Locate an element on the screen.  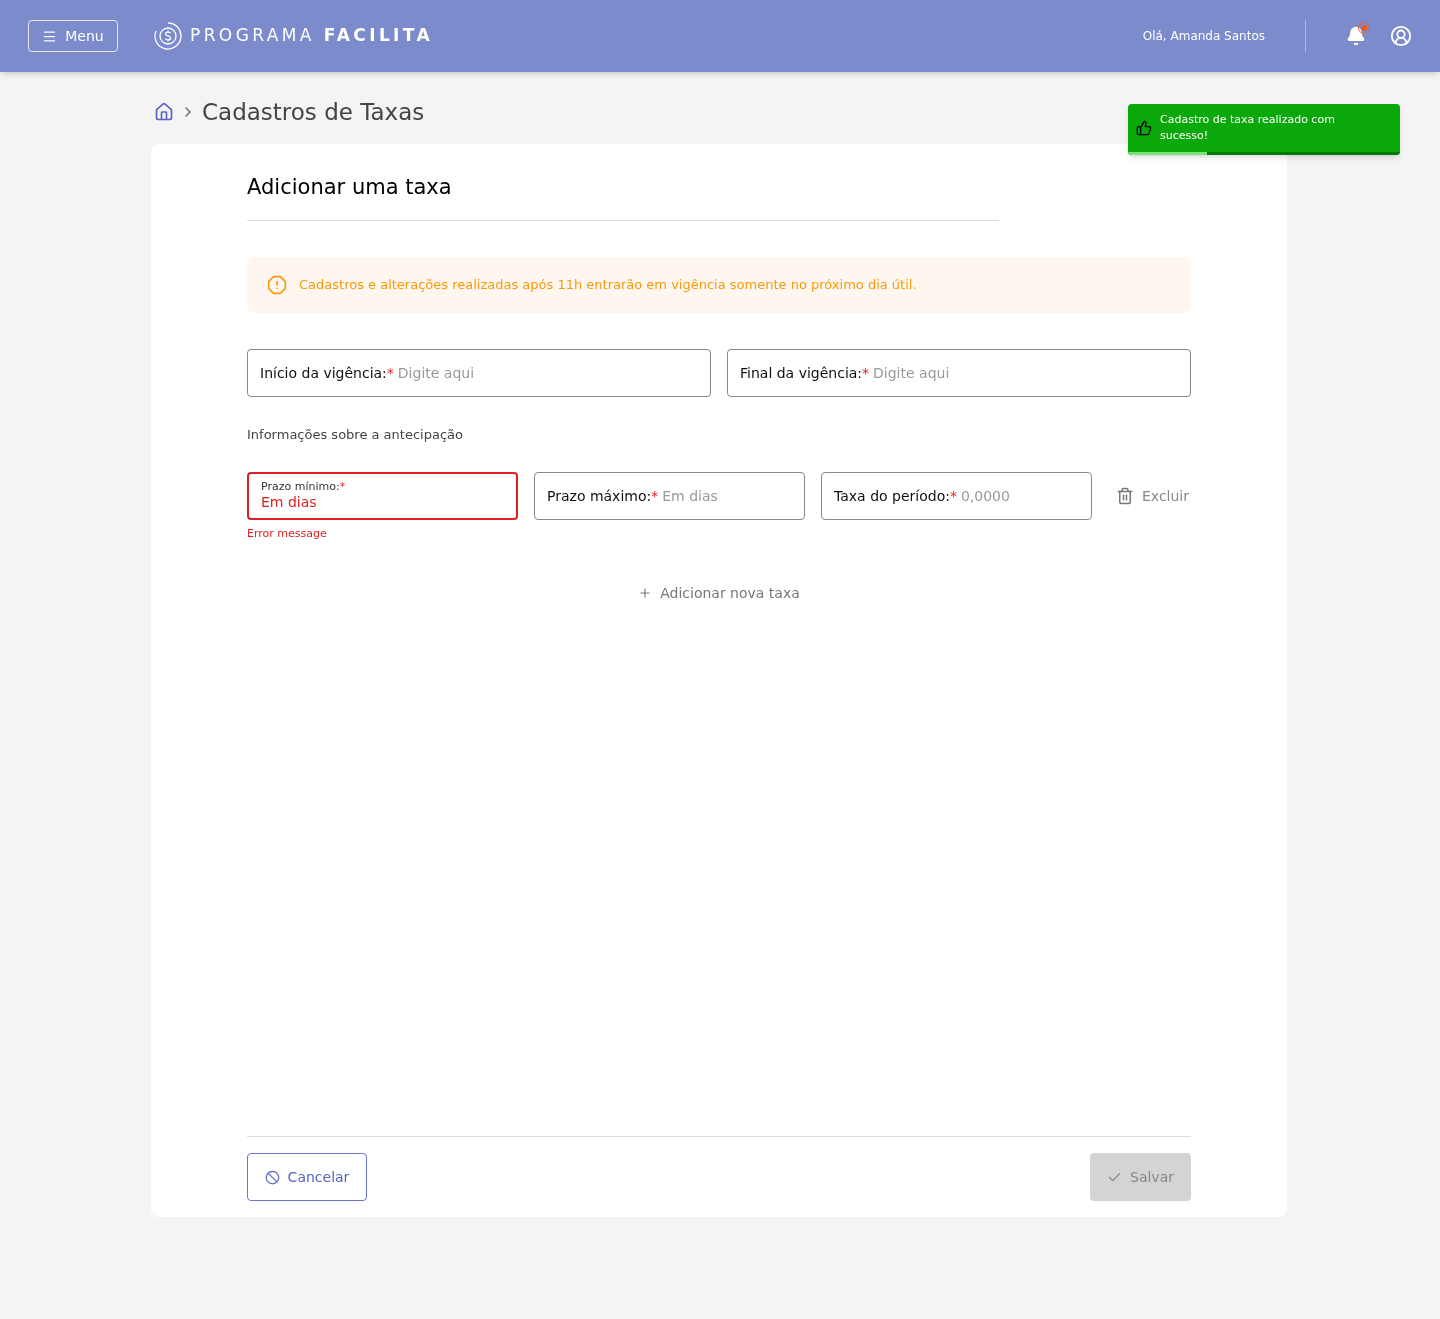
warning-icon is located at coordinates (277, 284).